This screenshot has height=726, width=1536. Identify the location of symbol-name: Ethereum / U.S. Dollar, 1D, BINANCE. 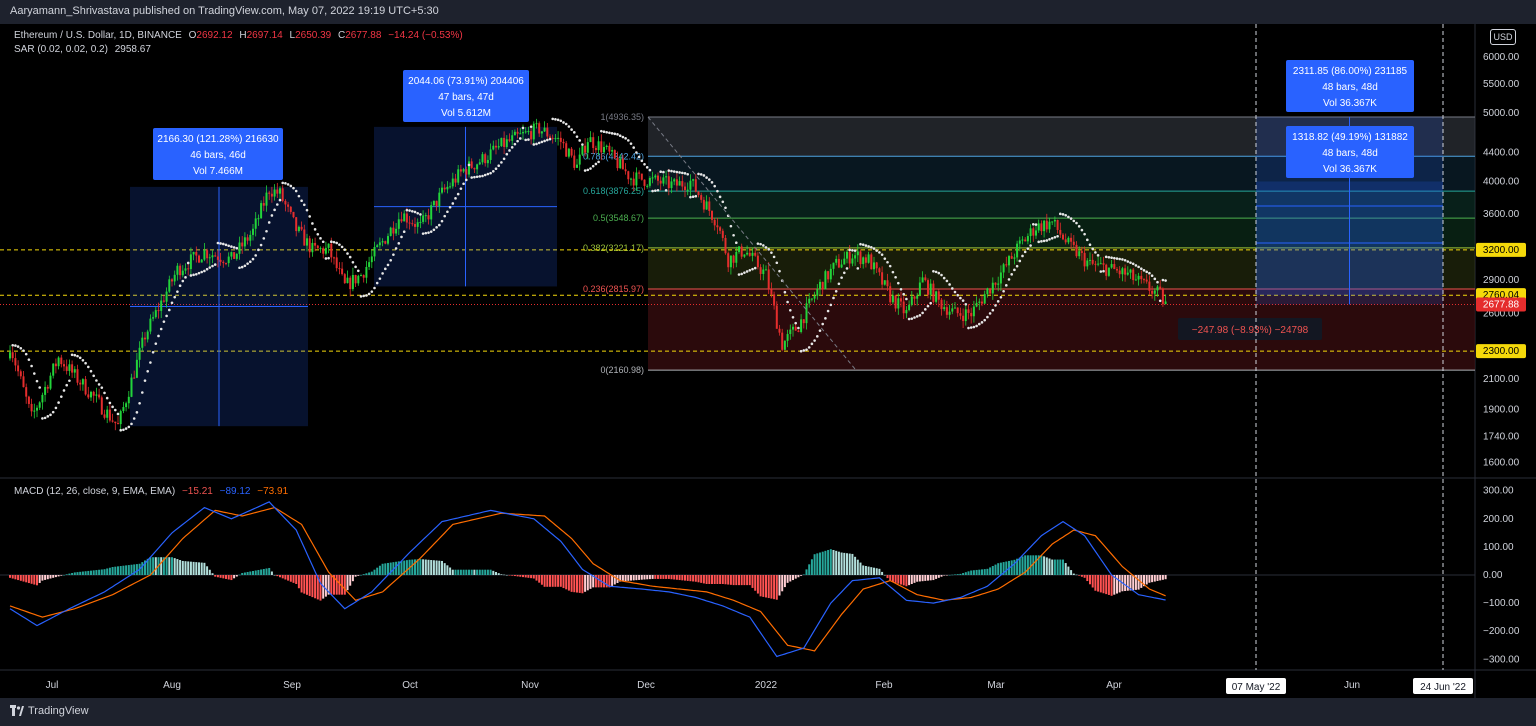
(98, 35).